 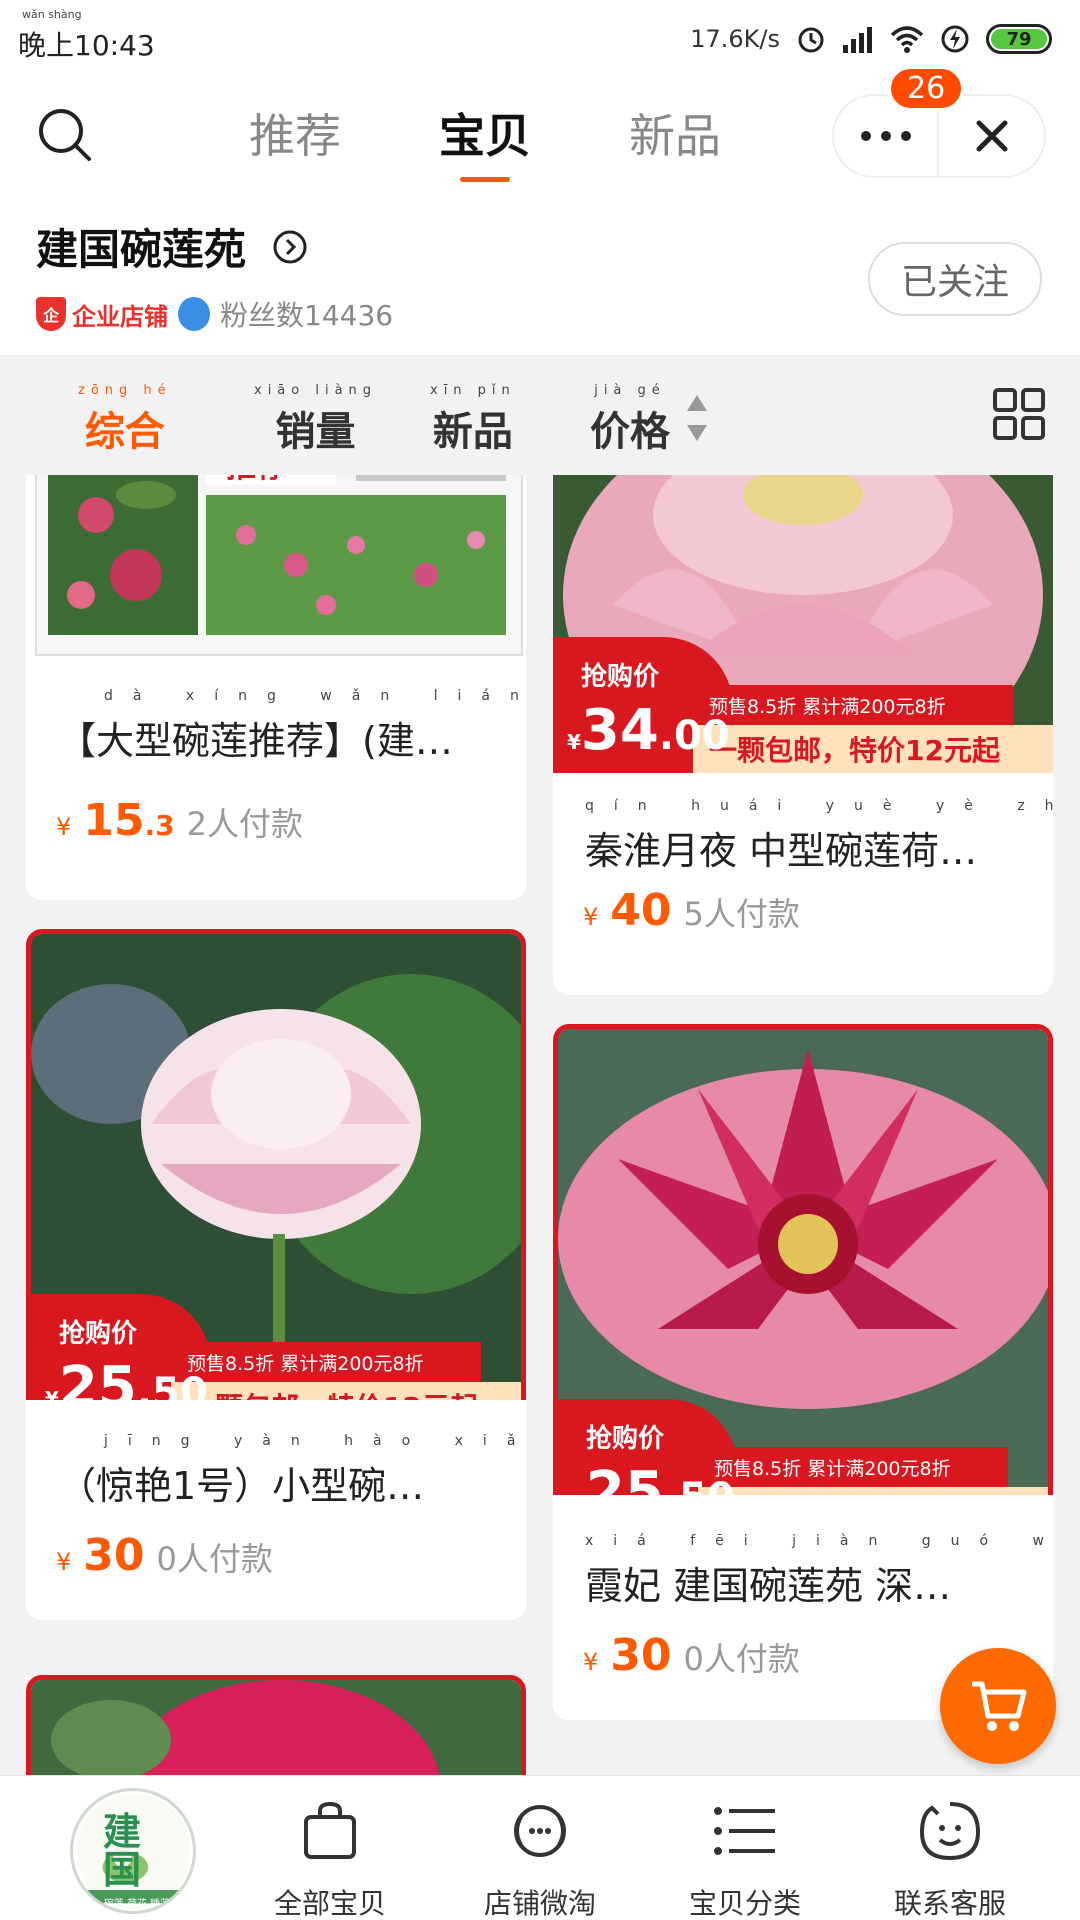 I want to click on price-integer: 30, so click(x=641, y=1655).